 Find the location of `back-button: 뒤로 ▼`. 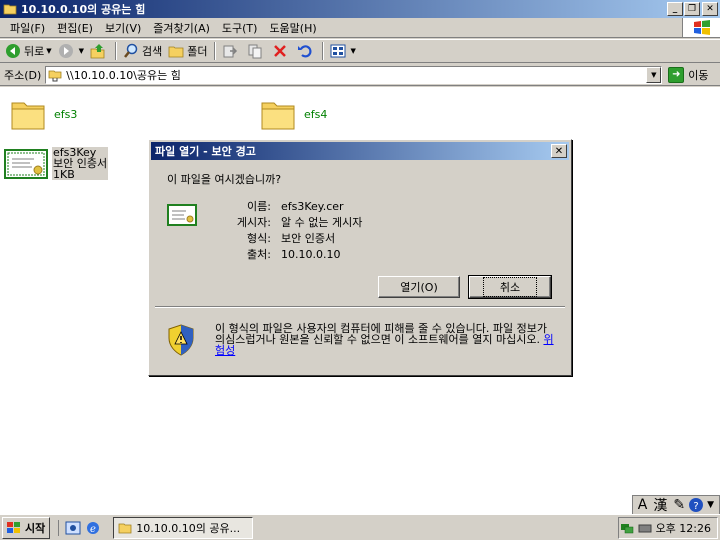

back-button: 뒤로 ▼ is located at coordinates (28, 51).